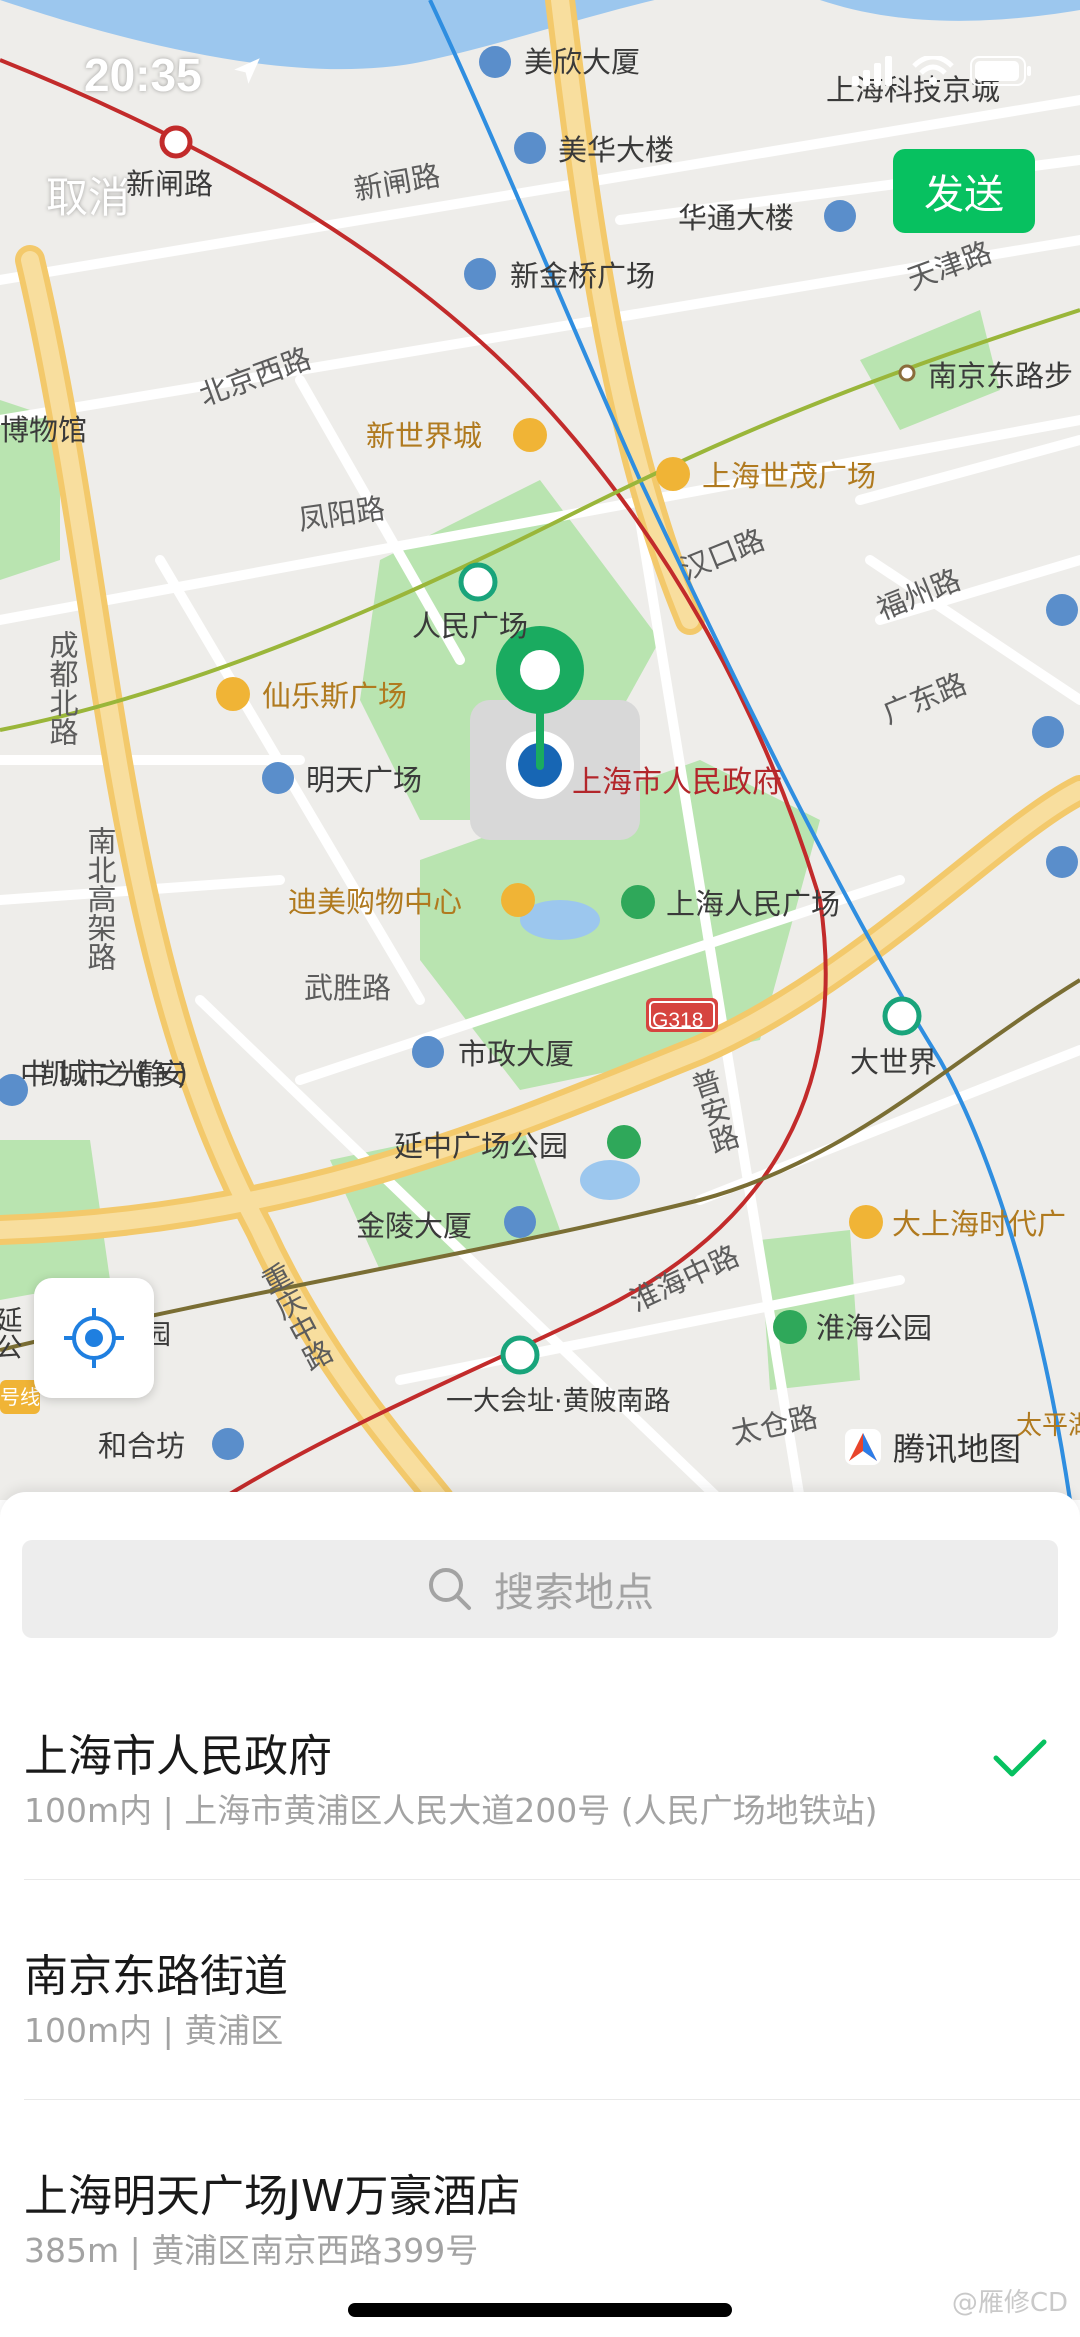 The width and height of the screenshot is (1080, 2337). I want to click on result-address: 100m内 | 黄浦区, so click(154, 2030).